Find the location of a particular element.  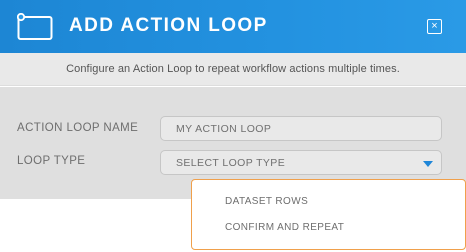

loop-window-icon is located at coordinates (35, 26).